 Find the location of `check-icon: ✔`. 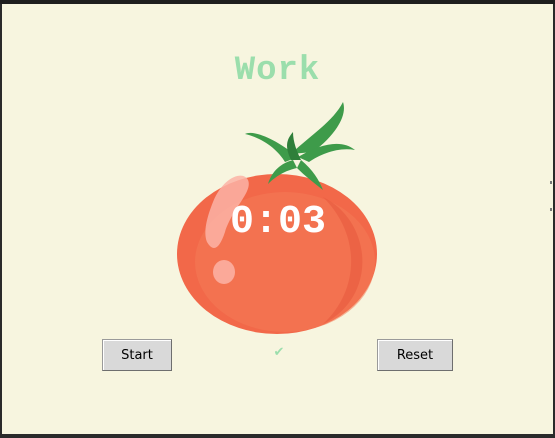

check-icon: ✔ is located at coordinates (279, 352).